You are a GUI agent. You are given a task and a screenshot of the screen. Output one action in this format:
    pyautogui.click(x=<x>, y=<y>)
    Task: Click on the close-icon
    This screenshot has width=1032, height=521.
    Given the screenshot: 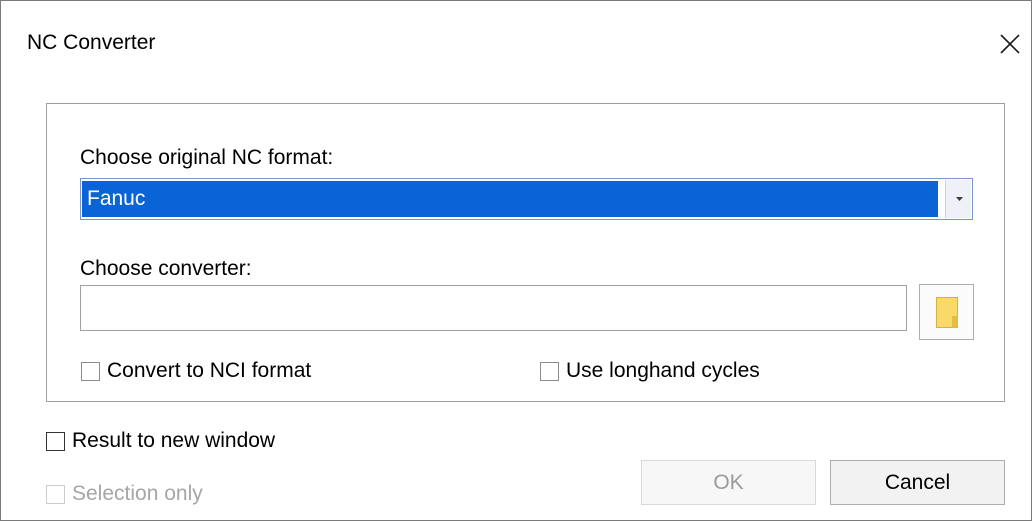 What is the action you would take?
    pyautogui.click(x=1010, y=44)
    